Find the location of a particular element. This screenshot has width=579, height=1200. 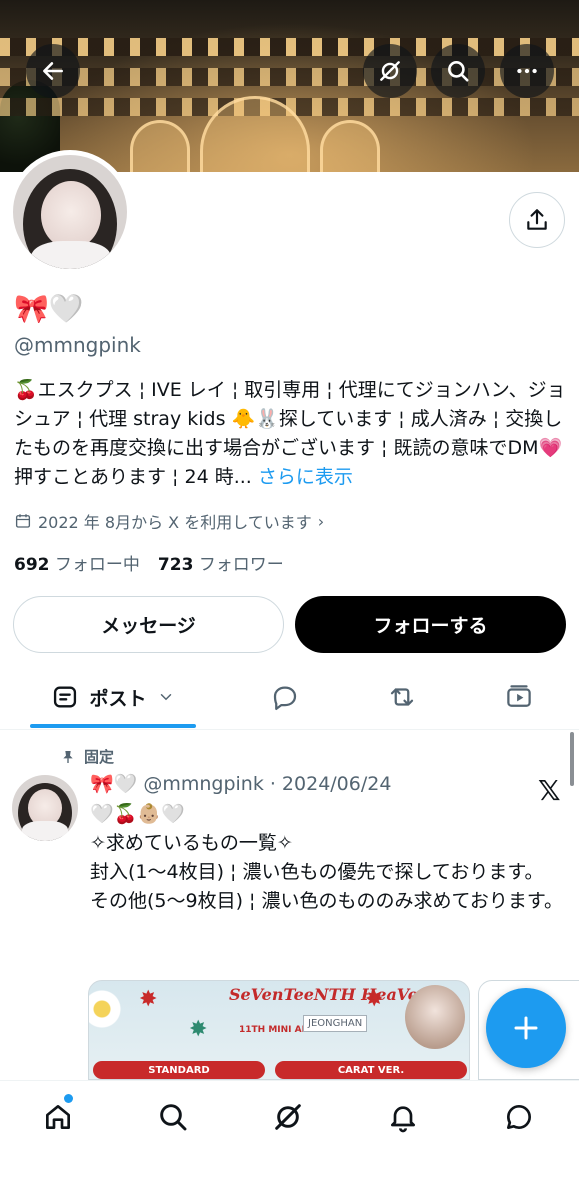

profile-avatar is located at coordinates (70, 212).